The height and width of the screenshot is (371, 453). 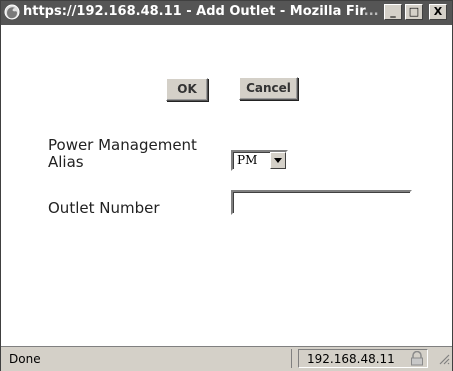 I want to click on minimize-icon: _, so click(x=393, y=11).